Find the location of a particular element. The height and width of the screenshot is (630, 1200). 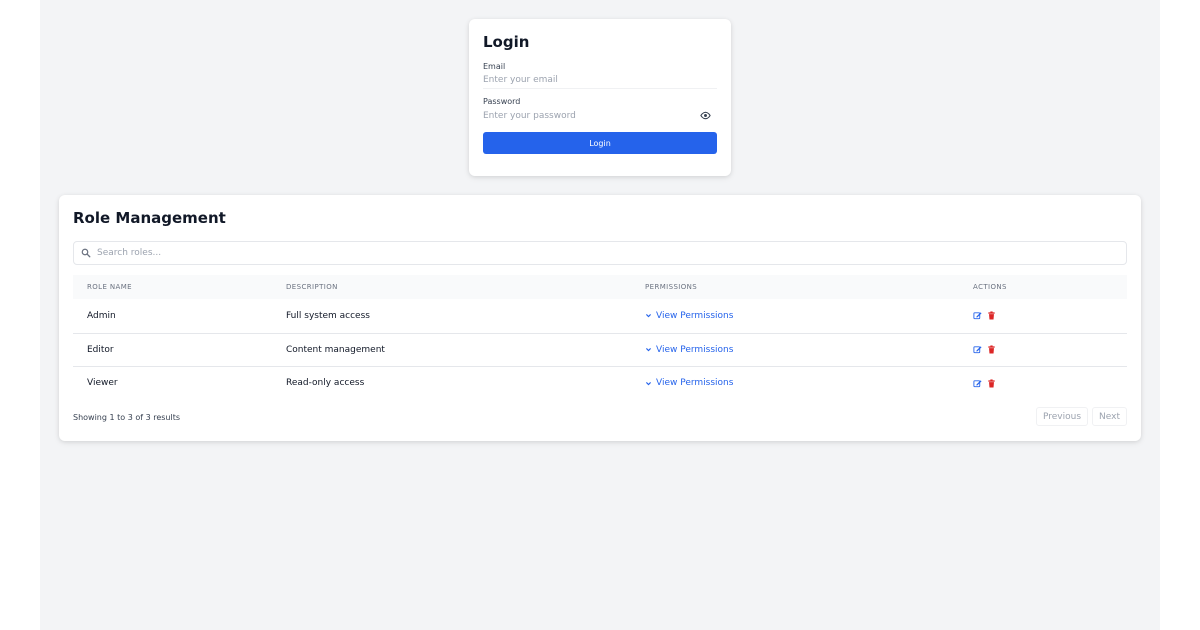

password-field is located at coordinates (600, 115).